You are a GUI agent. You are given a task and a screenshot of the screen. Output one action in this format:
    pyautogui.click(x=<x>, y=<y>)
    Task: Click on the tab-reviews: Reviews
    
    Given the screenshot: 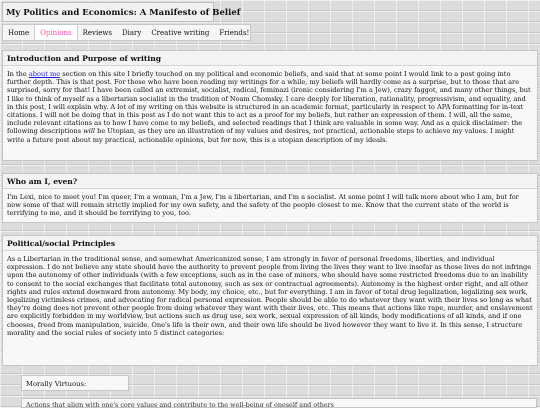 What is the action you would take?
    pyautogui.click(x=97, y=32)
    